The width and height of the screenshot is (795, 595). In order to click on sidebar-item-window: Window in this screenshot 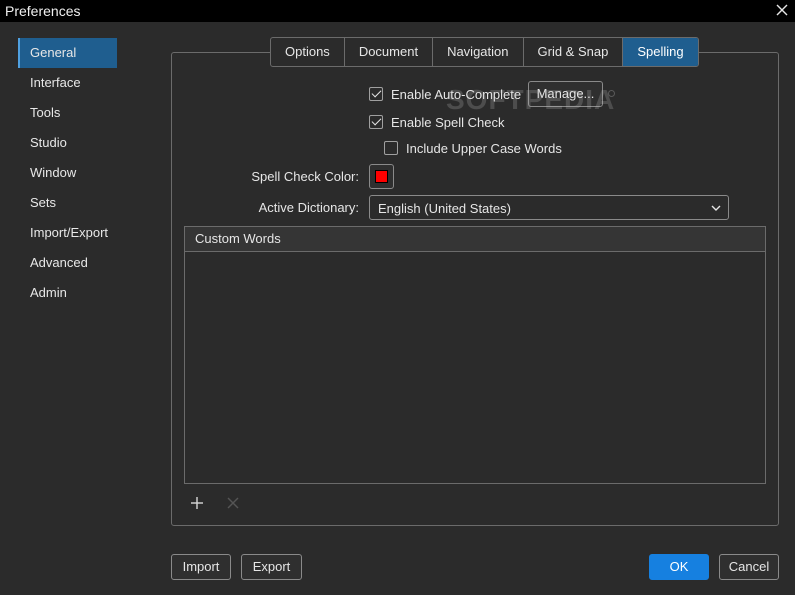, I will do `click(67, 173)`.